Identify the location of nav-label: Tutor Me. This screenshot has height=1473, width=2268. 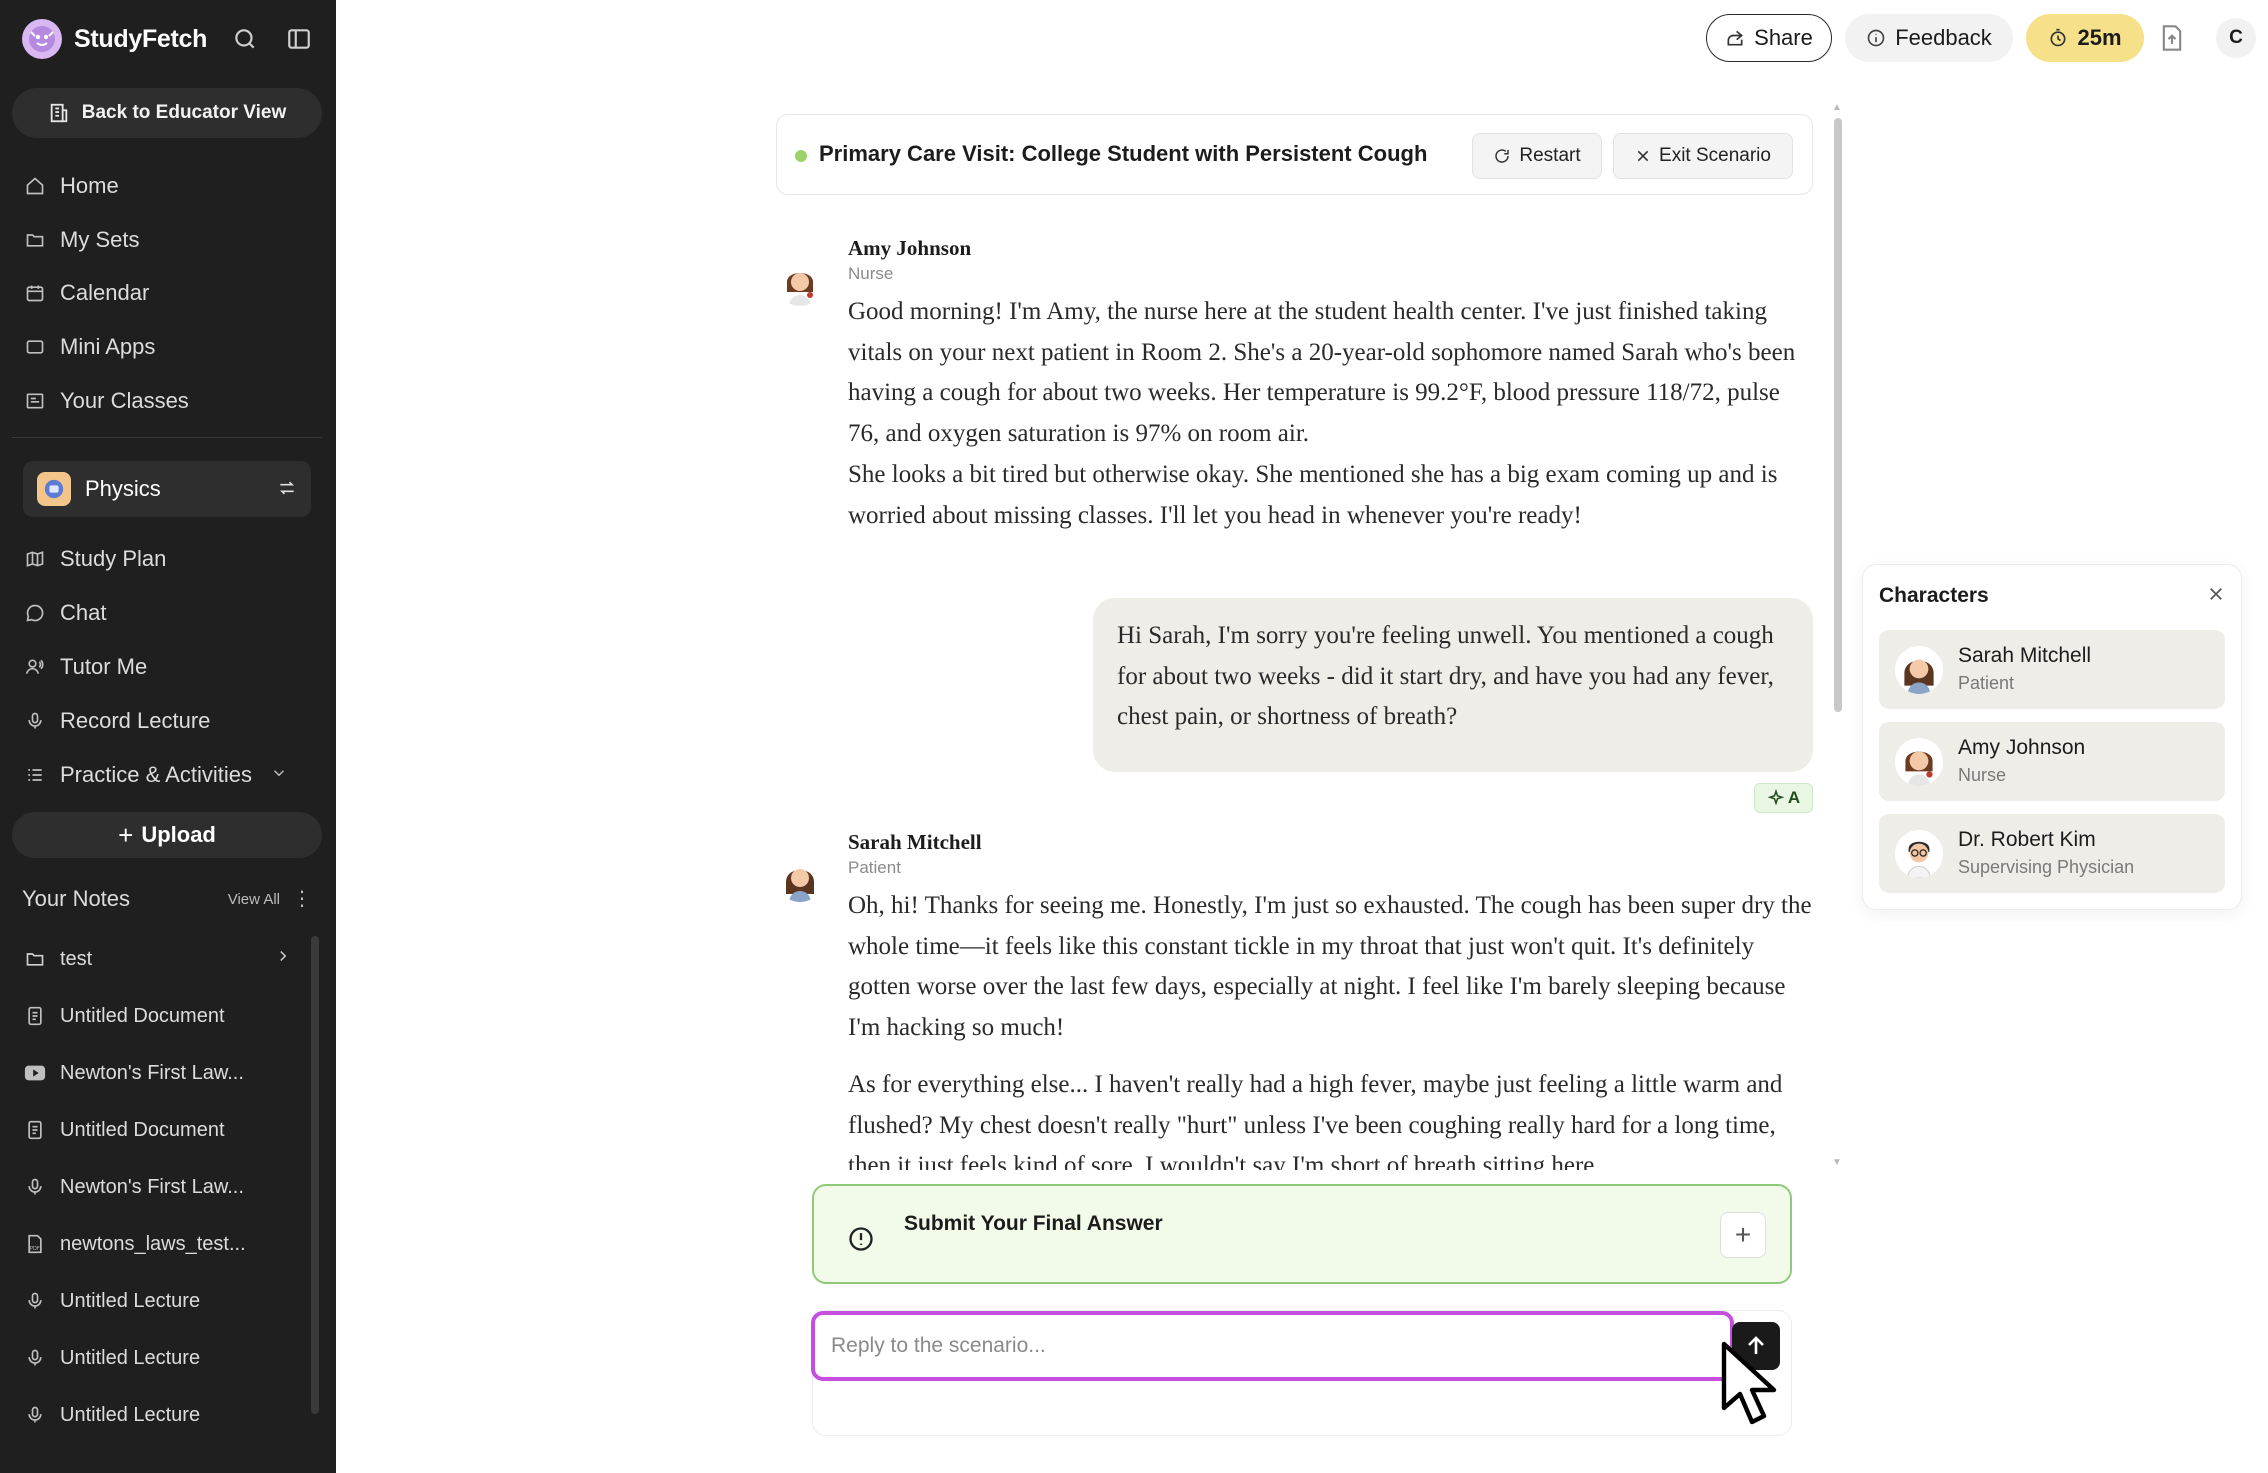
(104, 666).